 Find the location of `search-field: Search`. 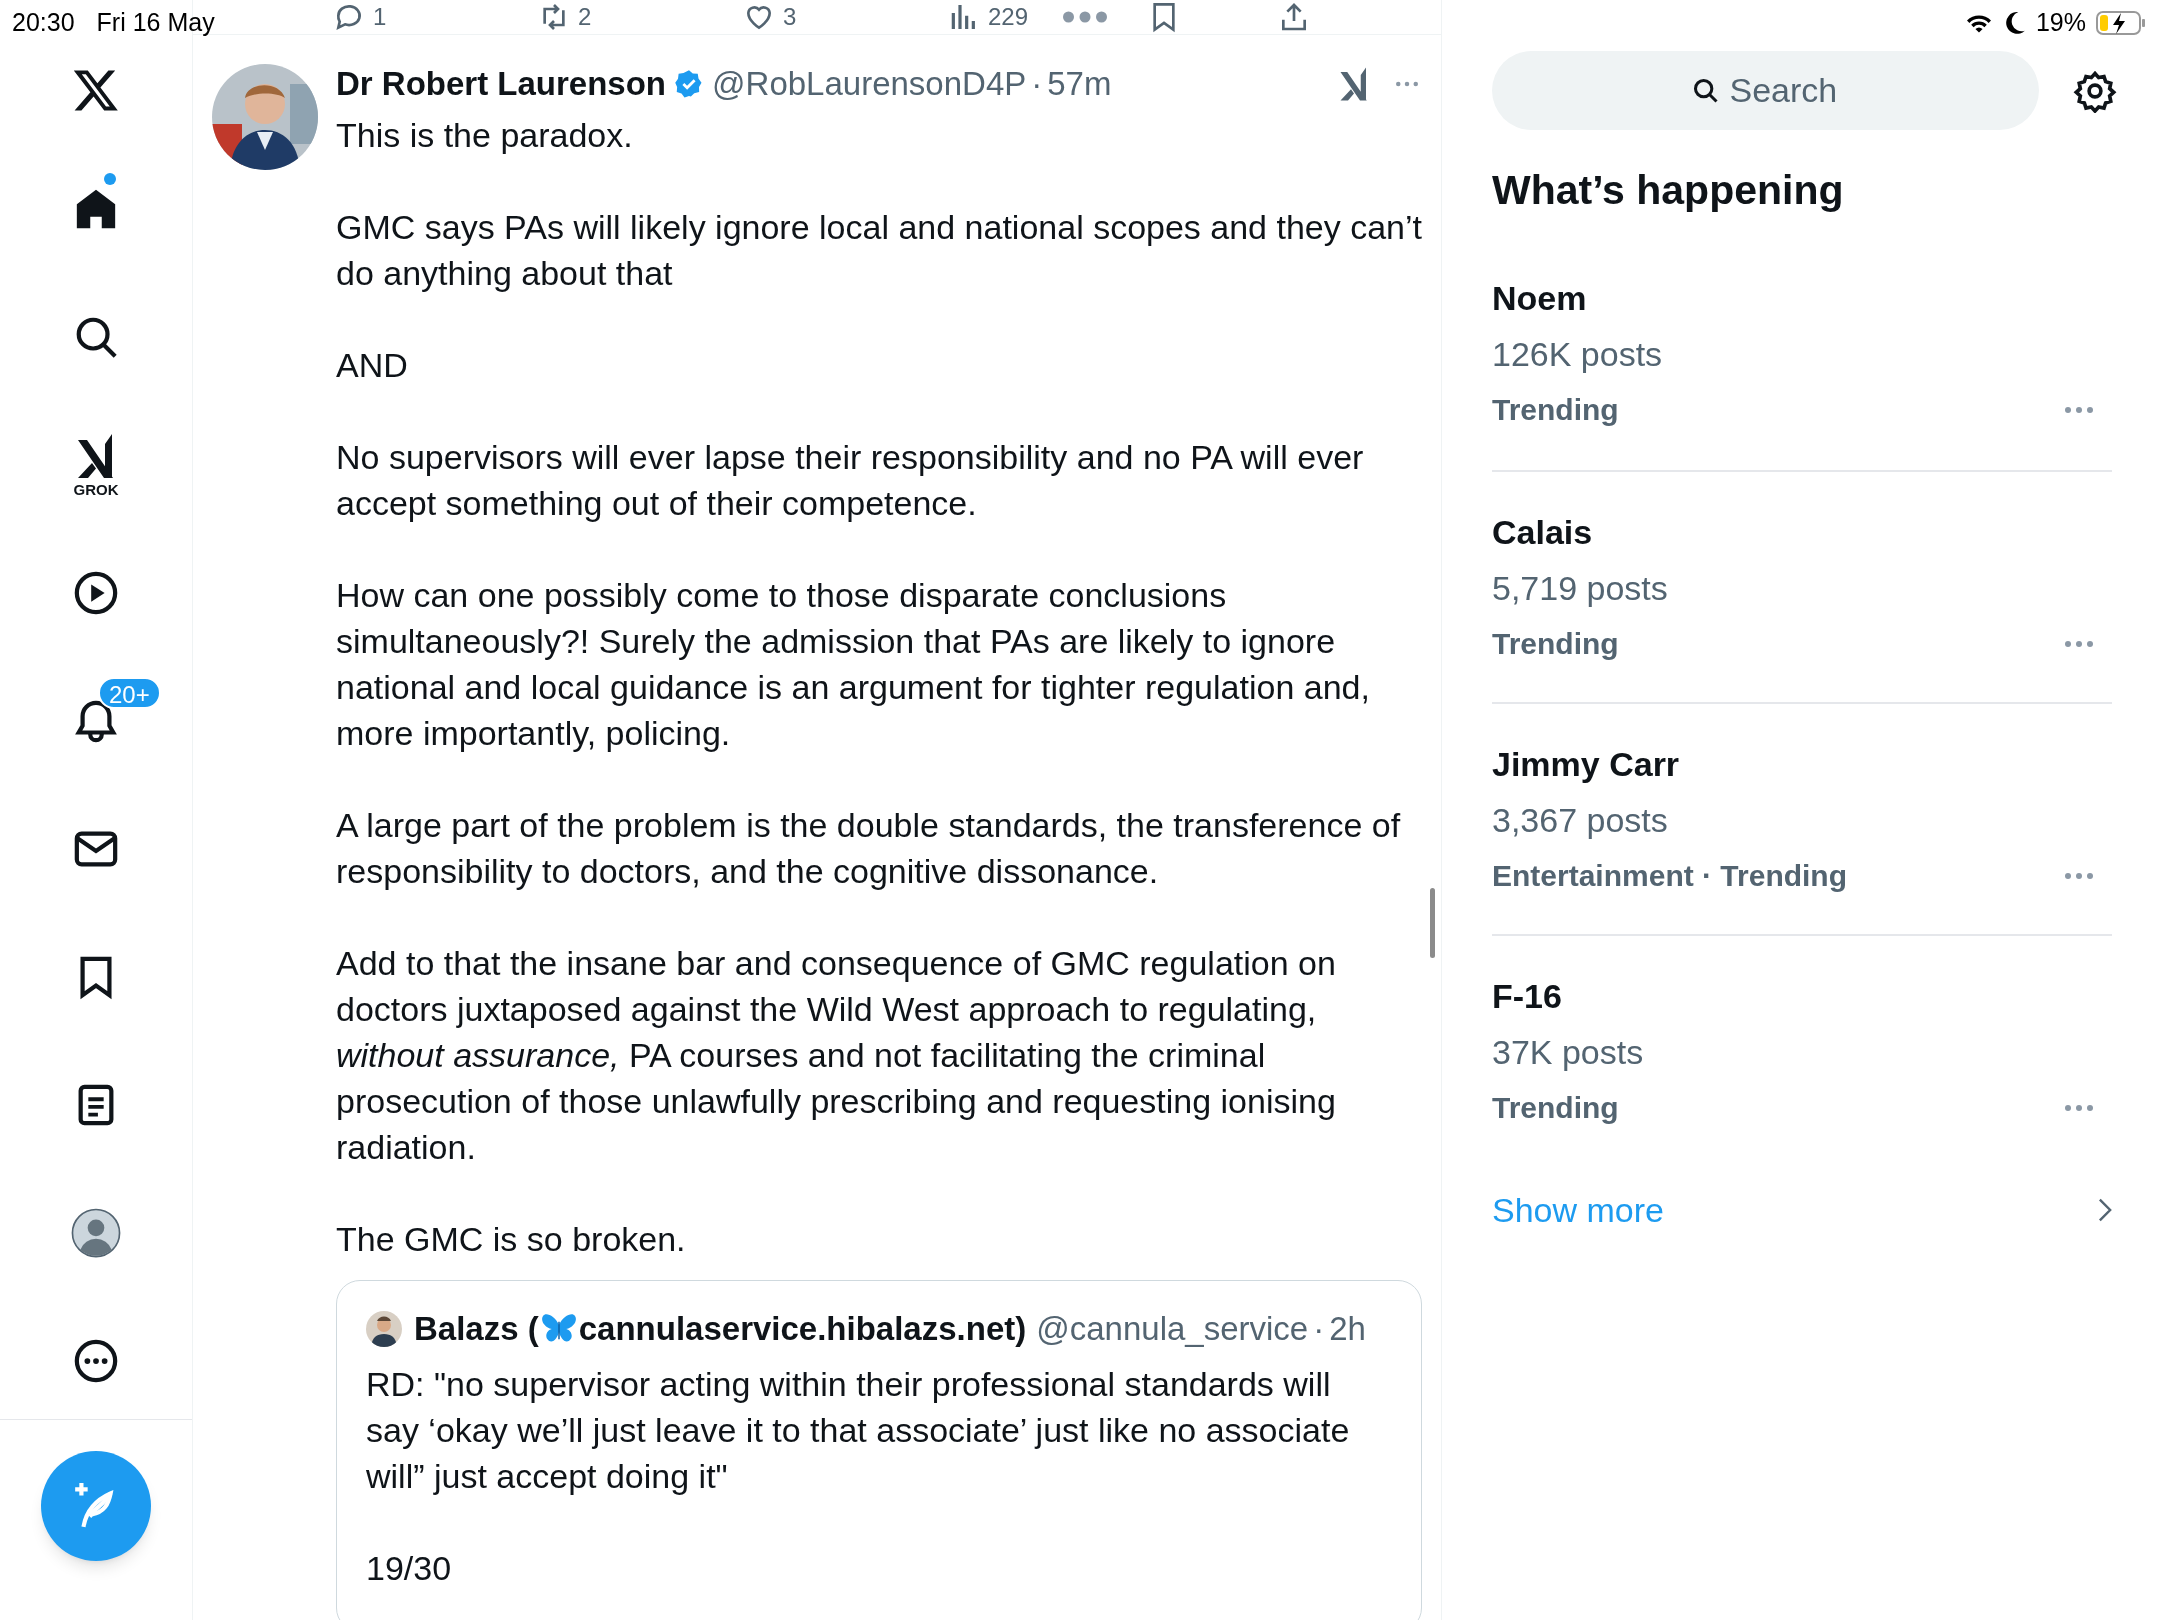

search-field: Search is located at coordinates (1784, 90).